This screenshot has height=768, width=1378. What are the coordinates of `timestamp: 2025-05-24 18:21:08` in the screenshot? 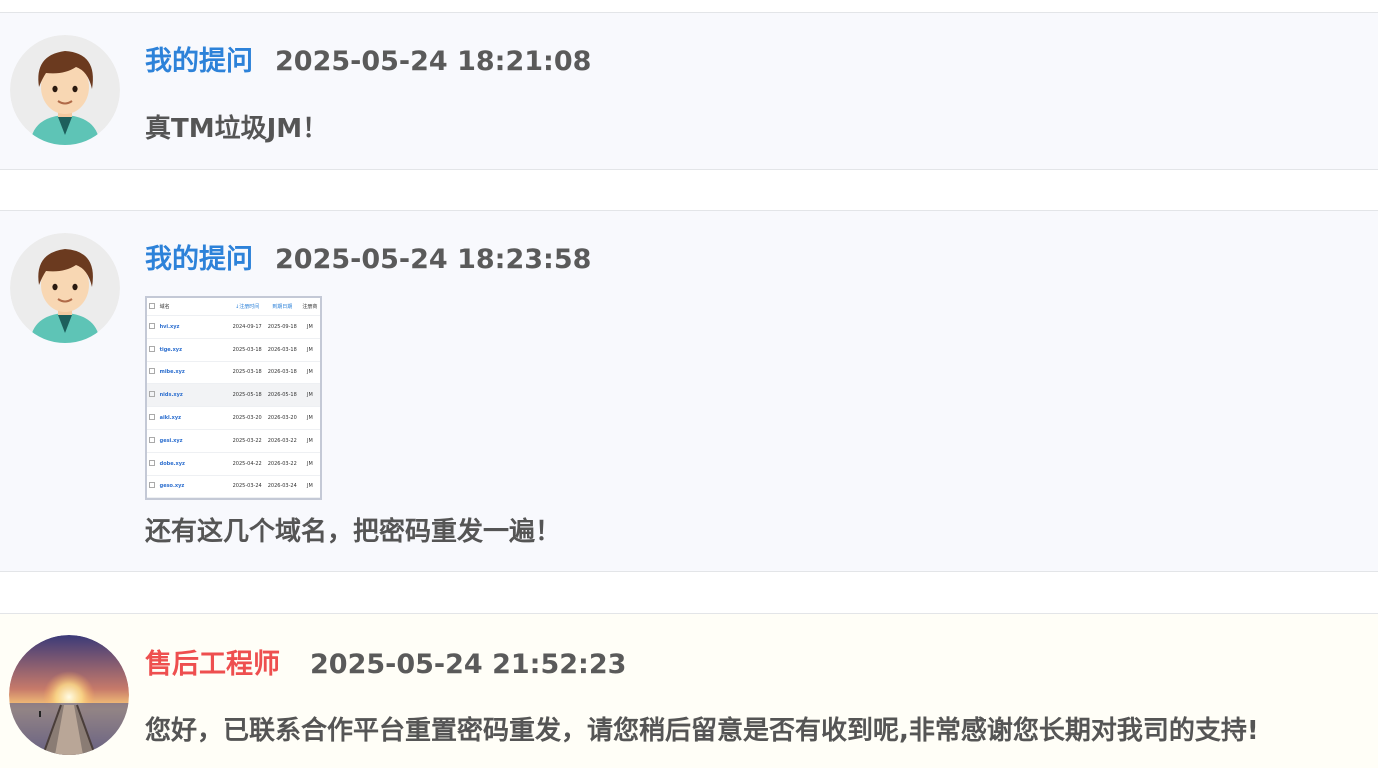 It's located at (433, 61).